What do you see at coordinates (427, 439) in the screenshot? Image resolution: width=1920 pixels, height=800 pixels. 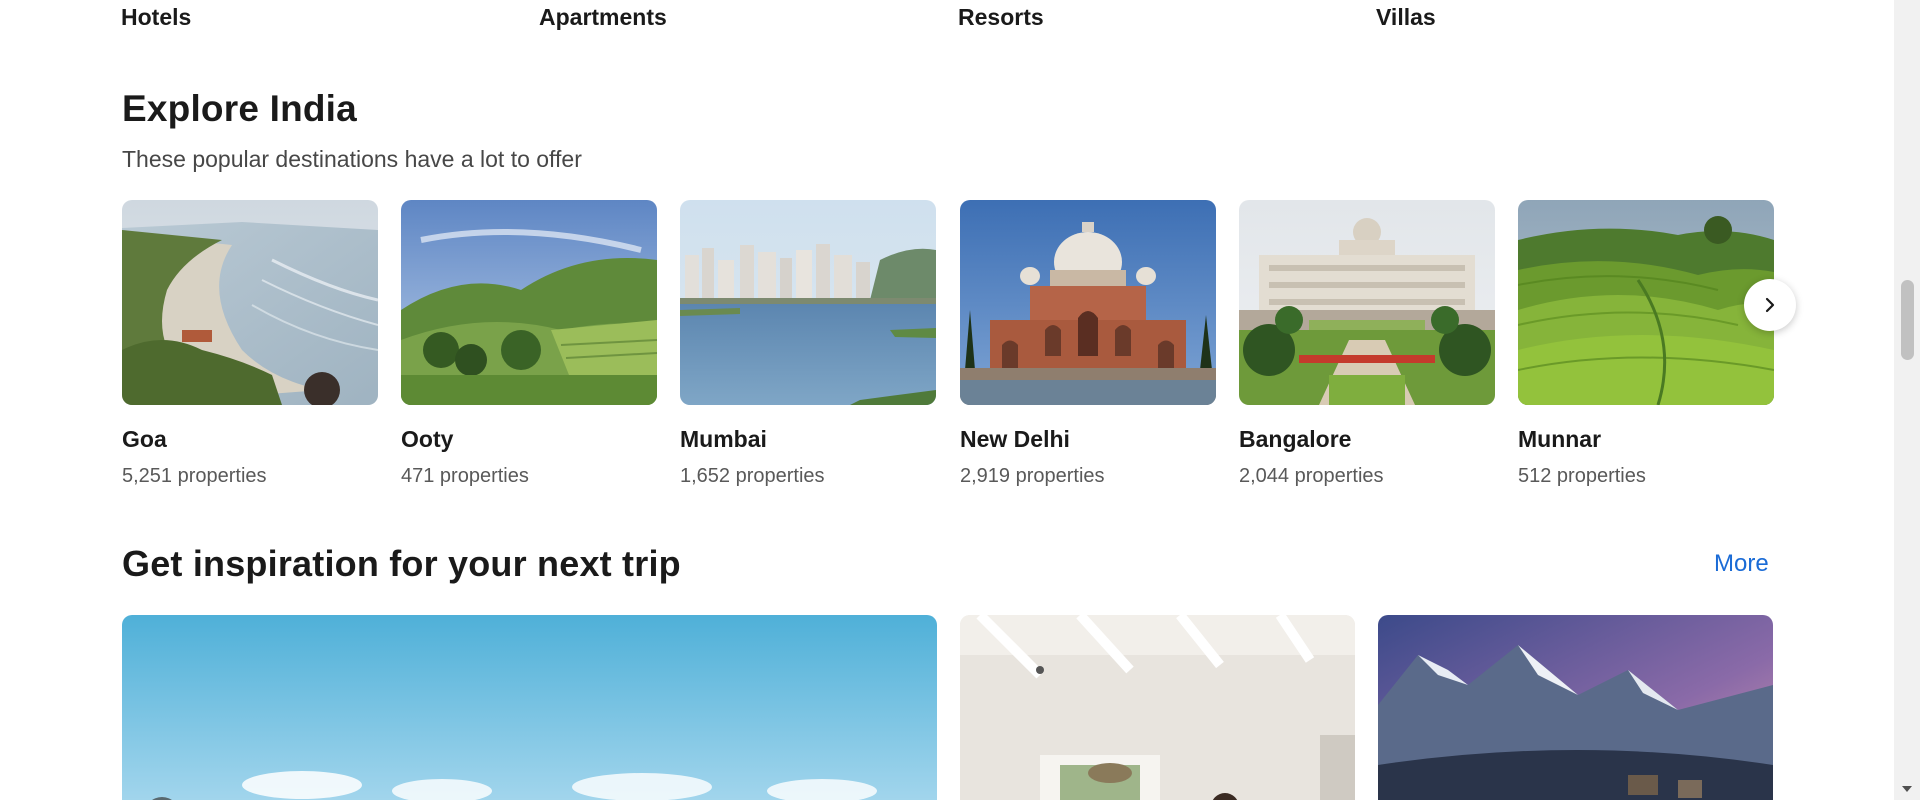 I see `destination-name: Ooty` at bounding box center [427, 439].